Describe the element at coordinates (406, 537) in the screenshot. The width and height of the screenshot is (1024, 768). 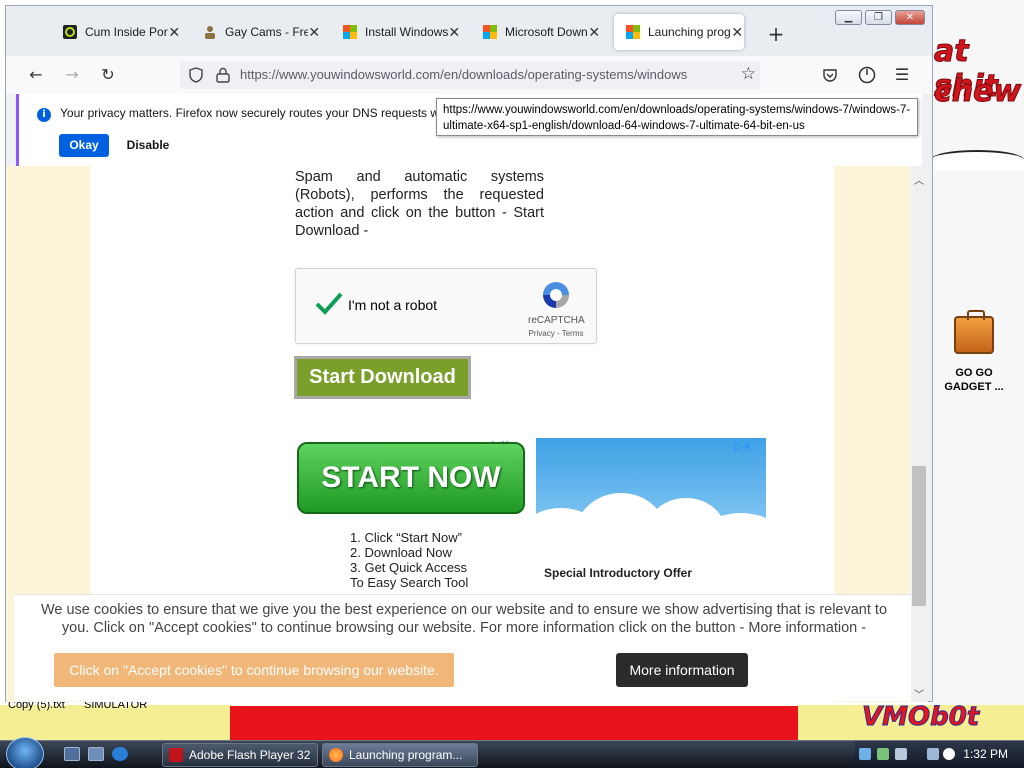
I see `ad-step: 1. Click “Start Now”` at that location.